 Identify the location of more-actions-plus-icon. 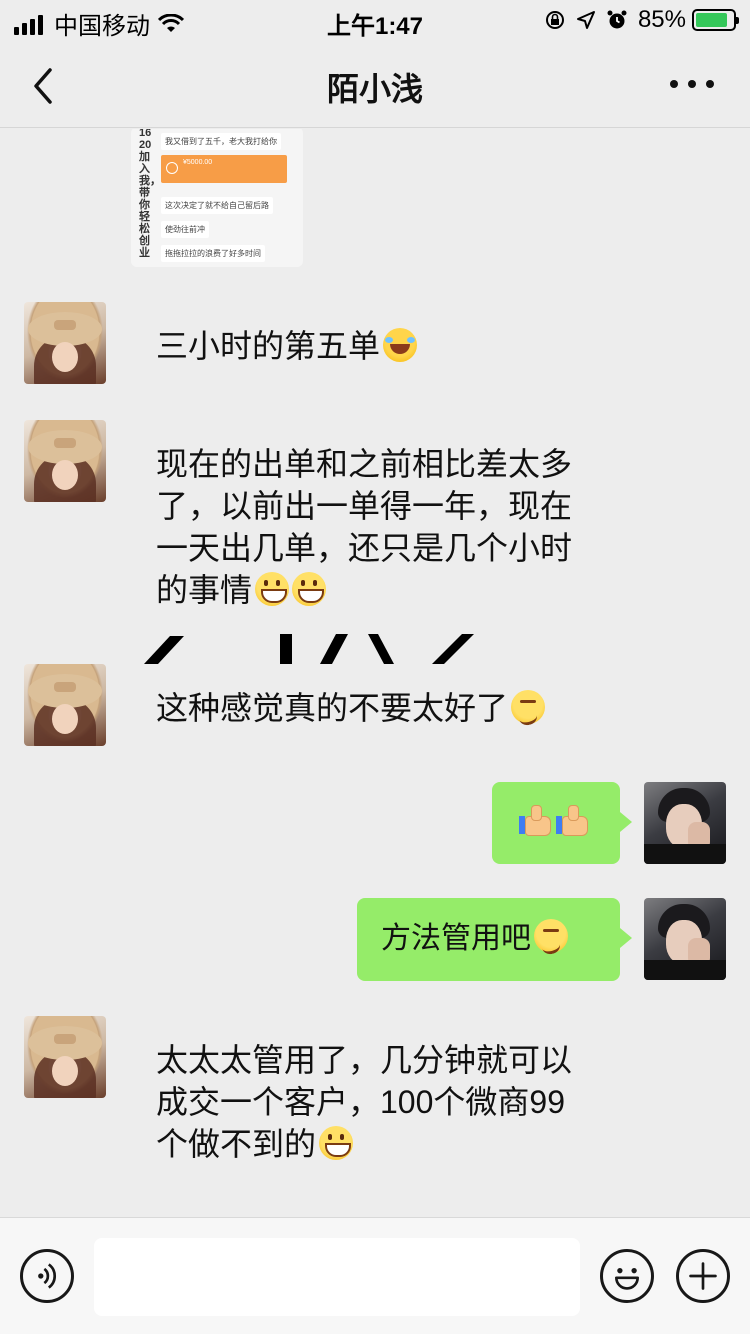
(703, 1276).